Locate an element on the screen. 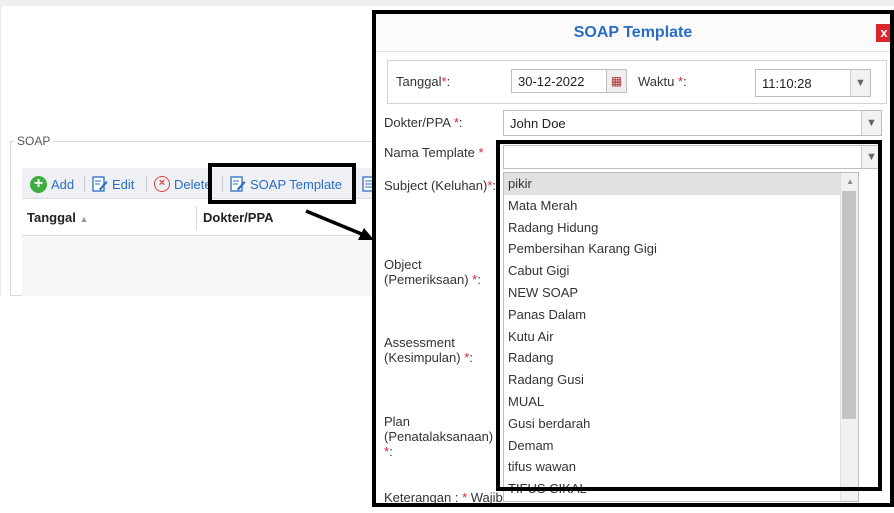 The height and width of the screenshot is (513, 894). subject-label: Subject (Keluhan)*: is located at coordinates (440, 185).